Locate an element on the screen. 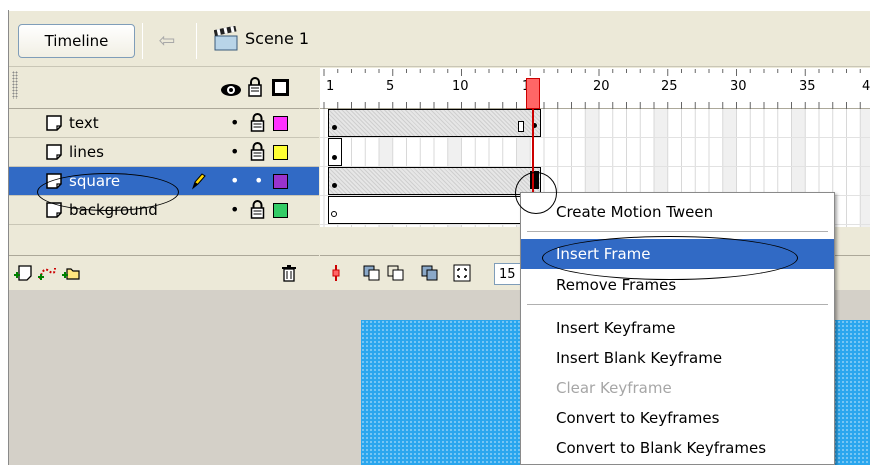  frame-row-lines is located at coordinates (595, 152).